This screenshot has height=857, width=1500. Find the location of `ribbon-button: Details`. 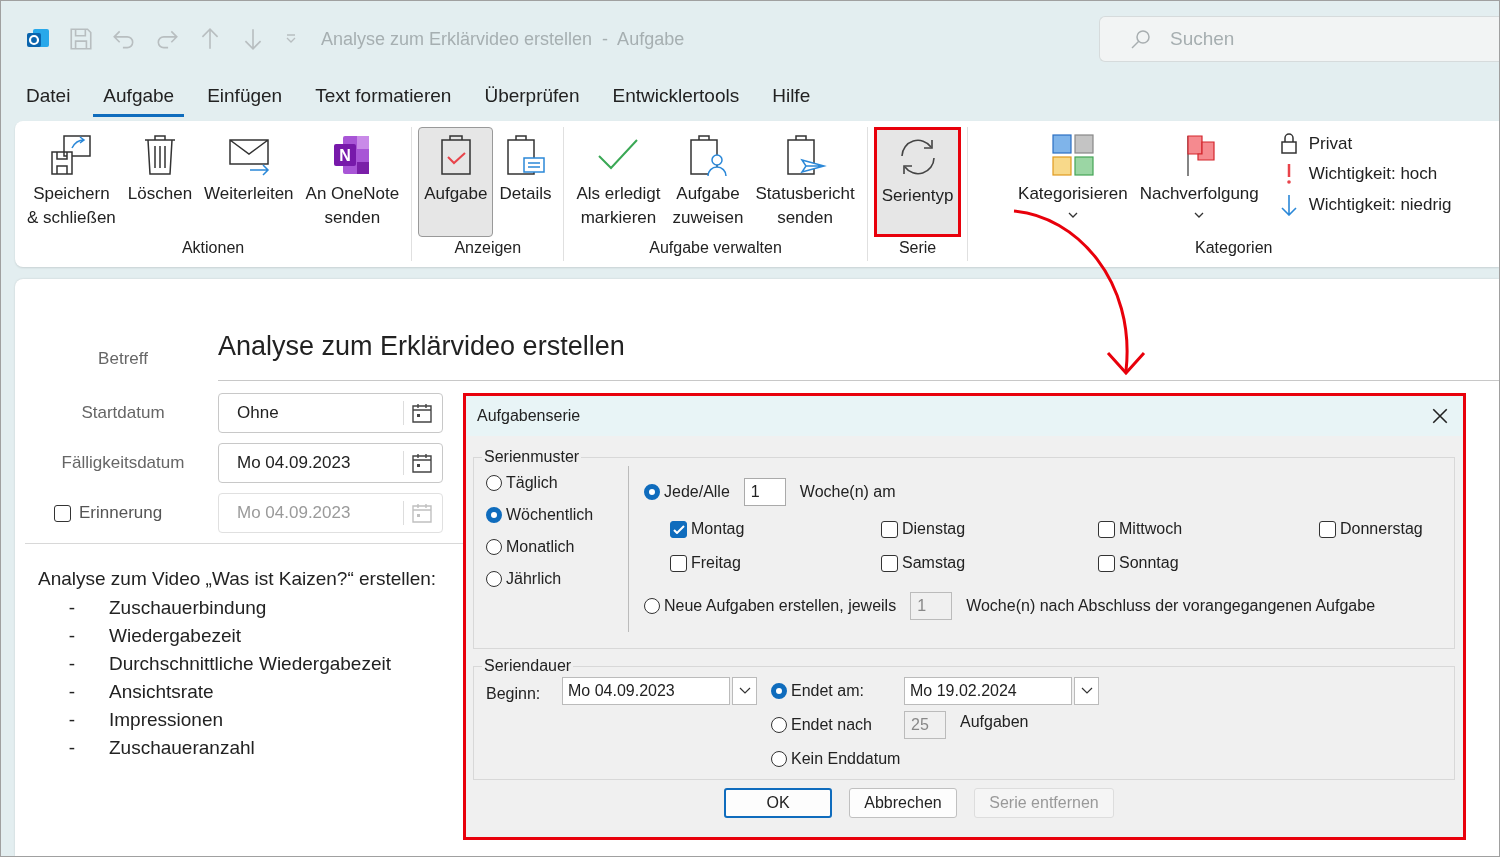

ribbon-button: Details is located at coordinates (525, 182).